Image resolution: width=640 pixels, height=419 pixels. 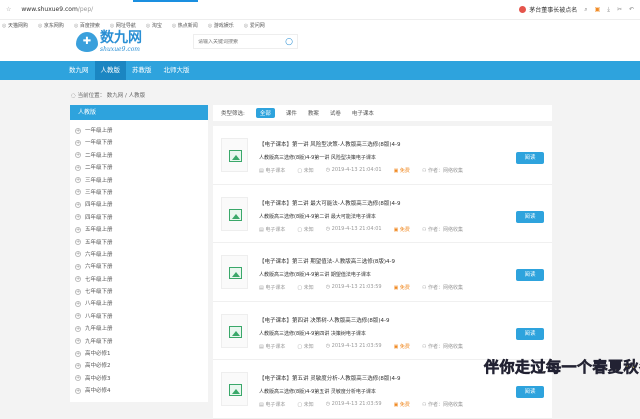 What do you see at coordinates (139, 143) in the screenshot?
I see `sidebar-item: + 一年级下册` at bounding box center [139, 143].